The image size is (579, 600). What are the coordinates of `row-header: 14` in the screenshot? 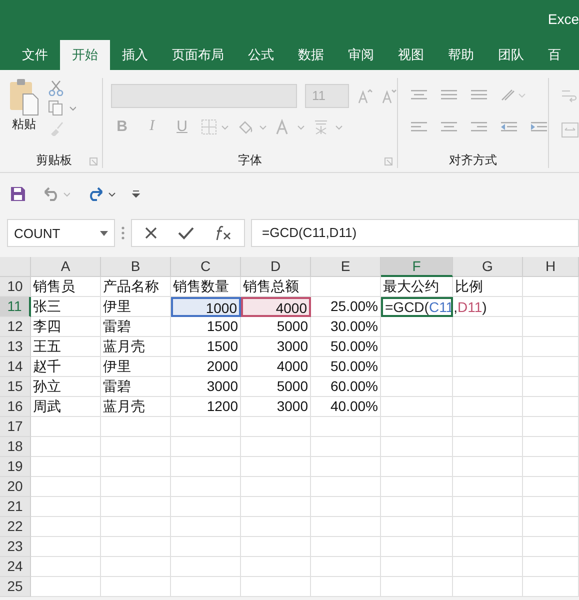 It's located at (15, 367).